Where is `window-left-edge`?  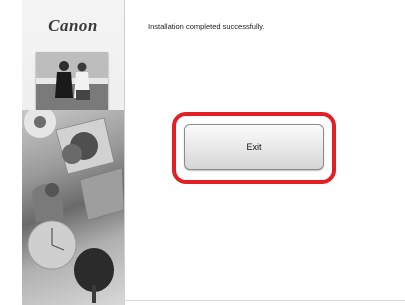
window-left-edge is located at coordinates (11, 152).